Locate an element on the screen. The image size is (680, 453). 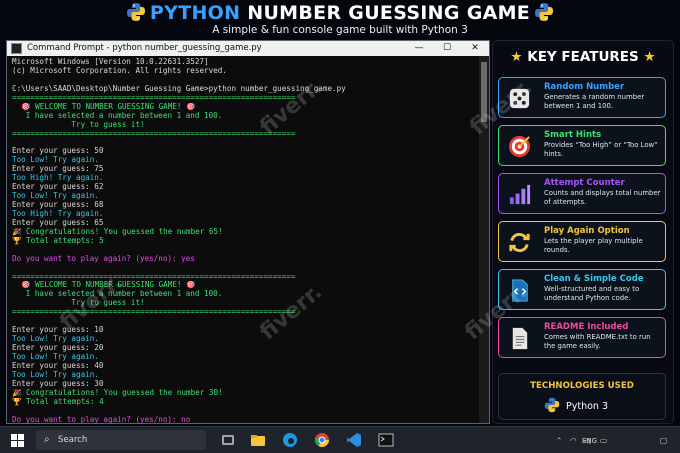
edge-browser-icon is located at coordinates (290, 440).